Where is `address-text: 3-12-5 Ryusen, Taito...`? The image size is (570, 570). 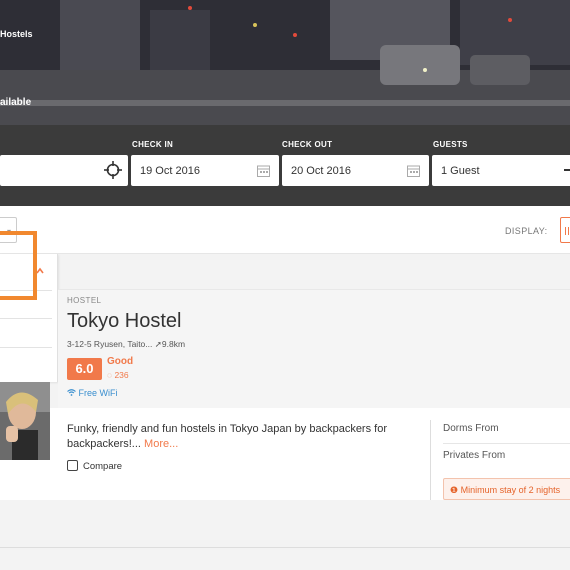
address-text: 3-12-5 Ryusen, Taito... is located at coordinates (110, 344).